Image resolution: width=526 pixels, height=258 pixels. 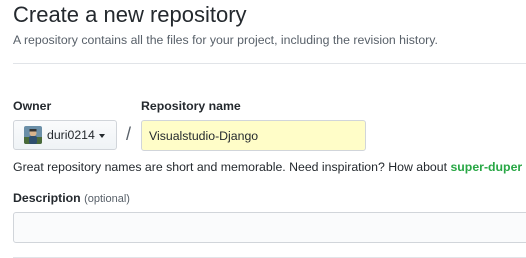 What do you see at coordinates (486, 167) in the screenshot?
I see `name-suggestion-link: super-duper` at bounding box center [486, 167].